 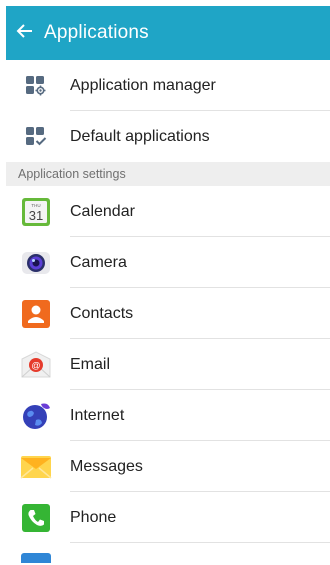 I want to click on back-button, so click(x=25, y=33).